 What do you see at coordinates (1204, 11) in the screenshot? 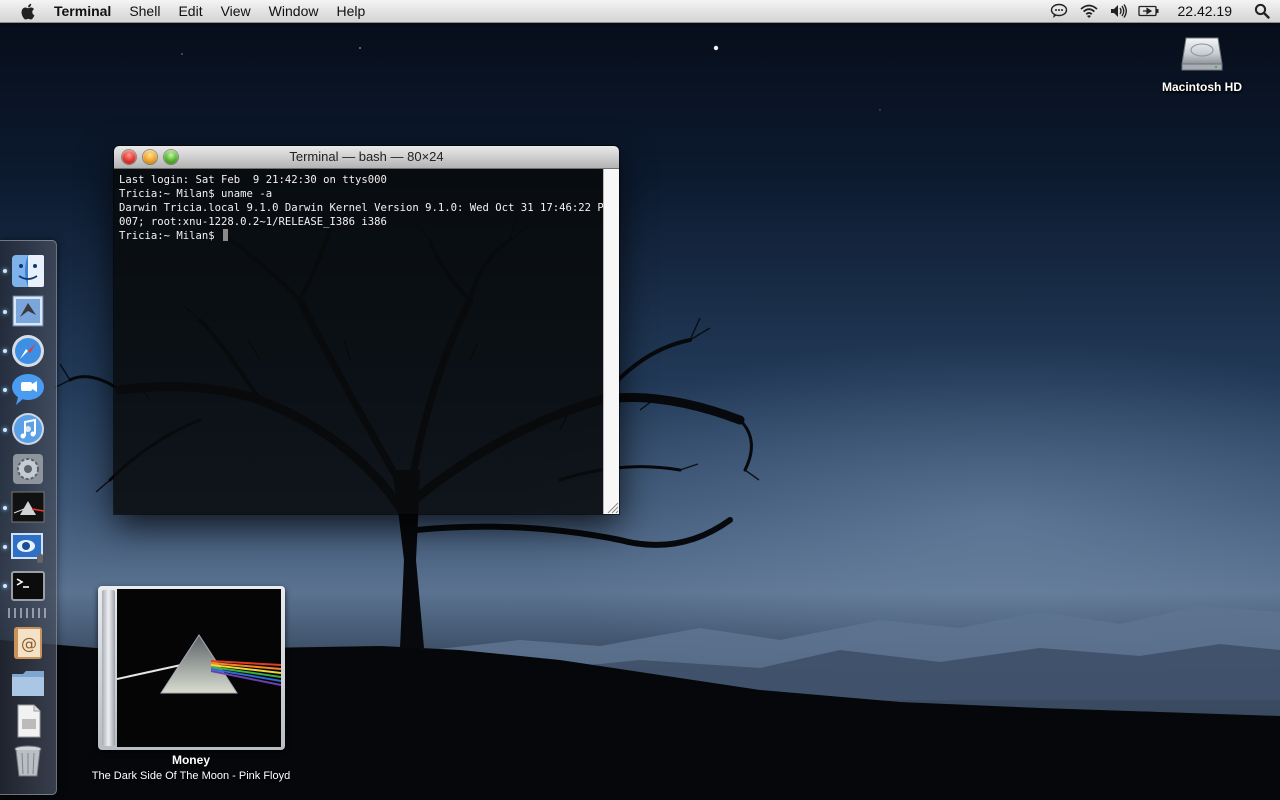
I see `menu-clock: 22.42.19` at bounding box center [1204, 11].